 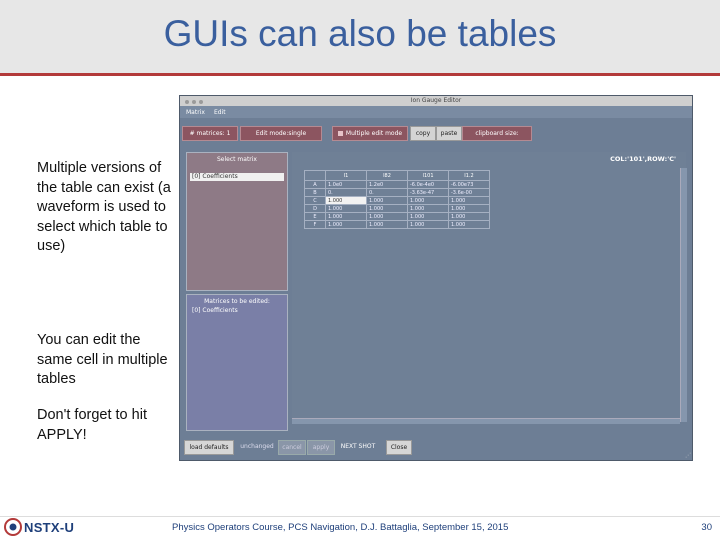 What do you see at coordinates (321, 447) in the screenshot?
I see `apply-button: apply` at bounding box center [321, 447].